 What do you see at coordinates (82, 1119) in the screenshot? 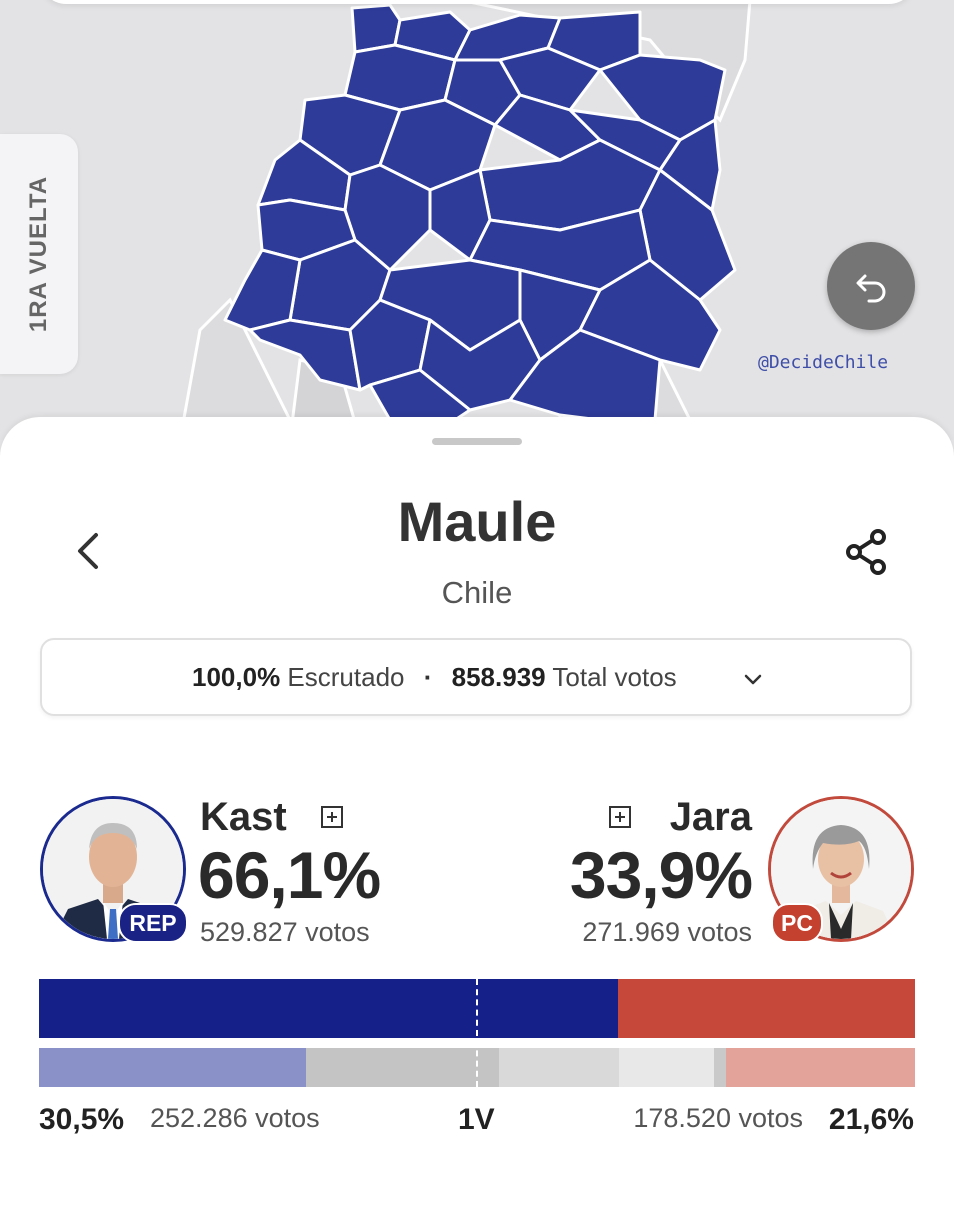
I see `first-round-left-pct: 30,5%` at bounding box center [82, 1119].